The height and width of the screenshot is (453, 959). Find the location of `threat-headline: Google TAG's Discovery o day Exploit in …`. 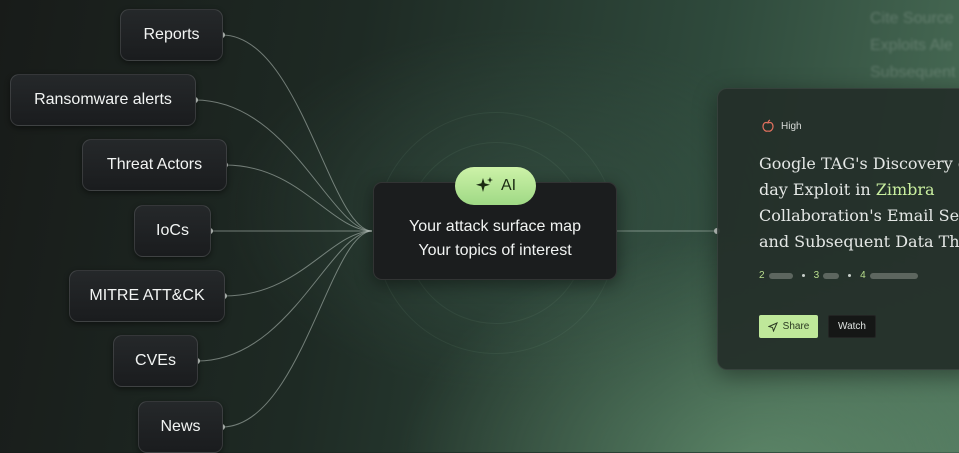

threat-headline: Google TAG's Discovery o day Exploit in … is located at coordinates (859, 203).